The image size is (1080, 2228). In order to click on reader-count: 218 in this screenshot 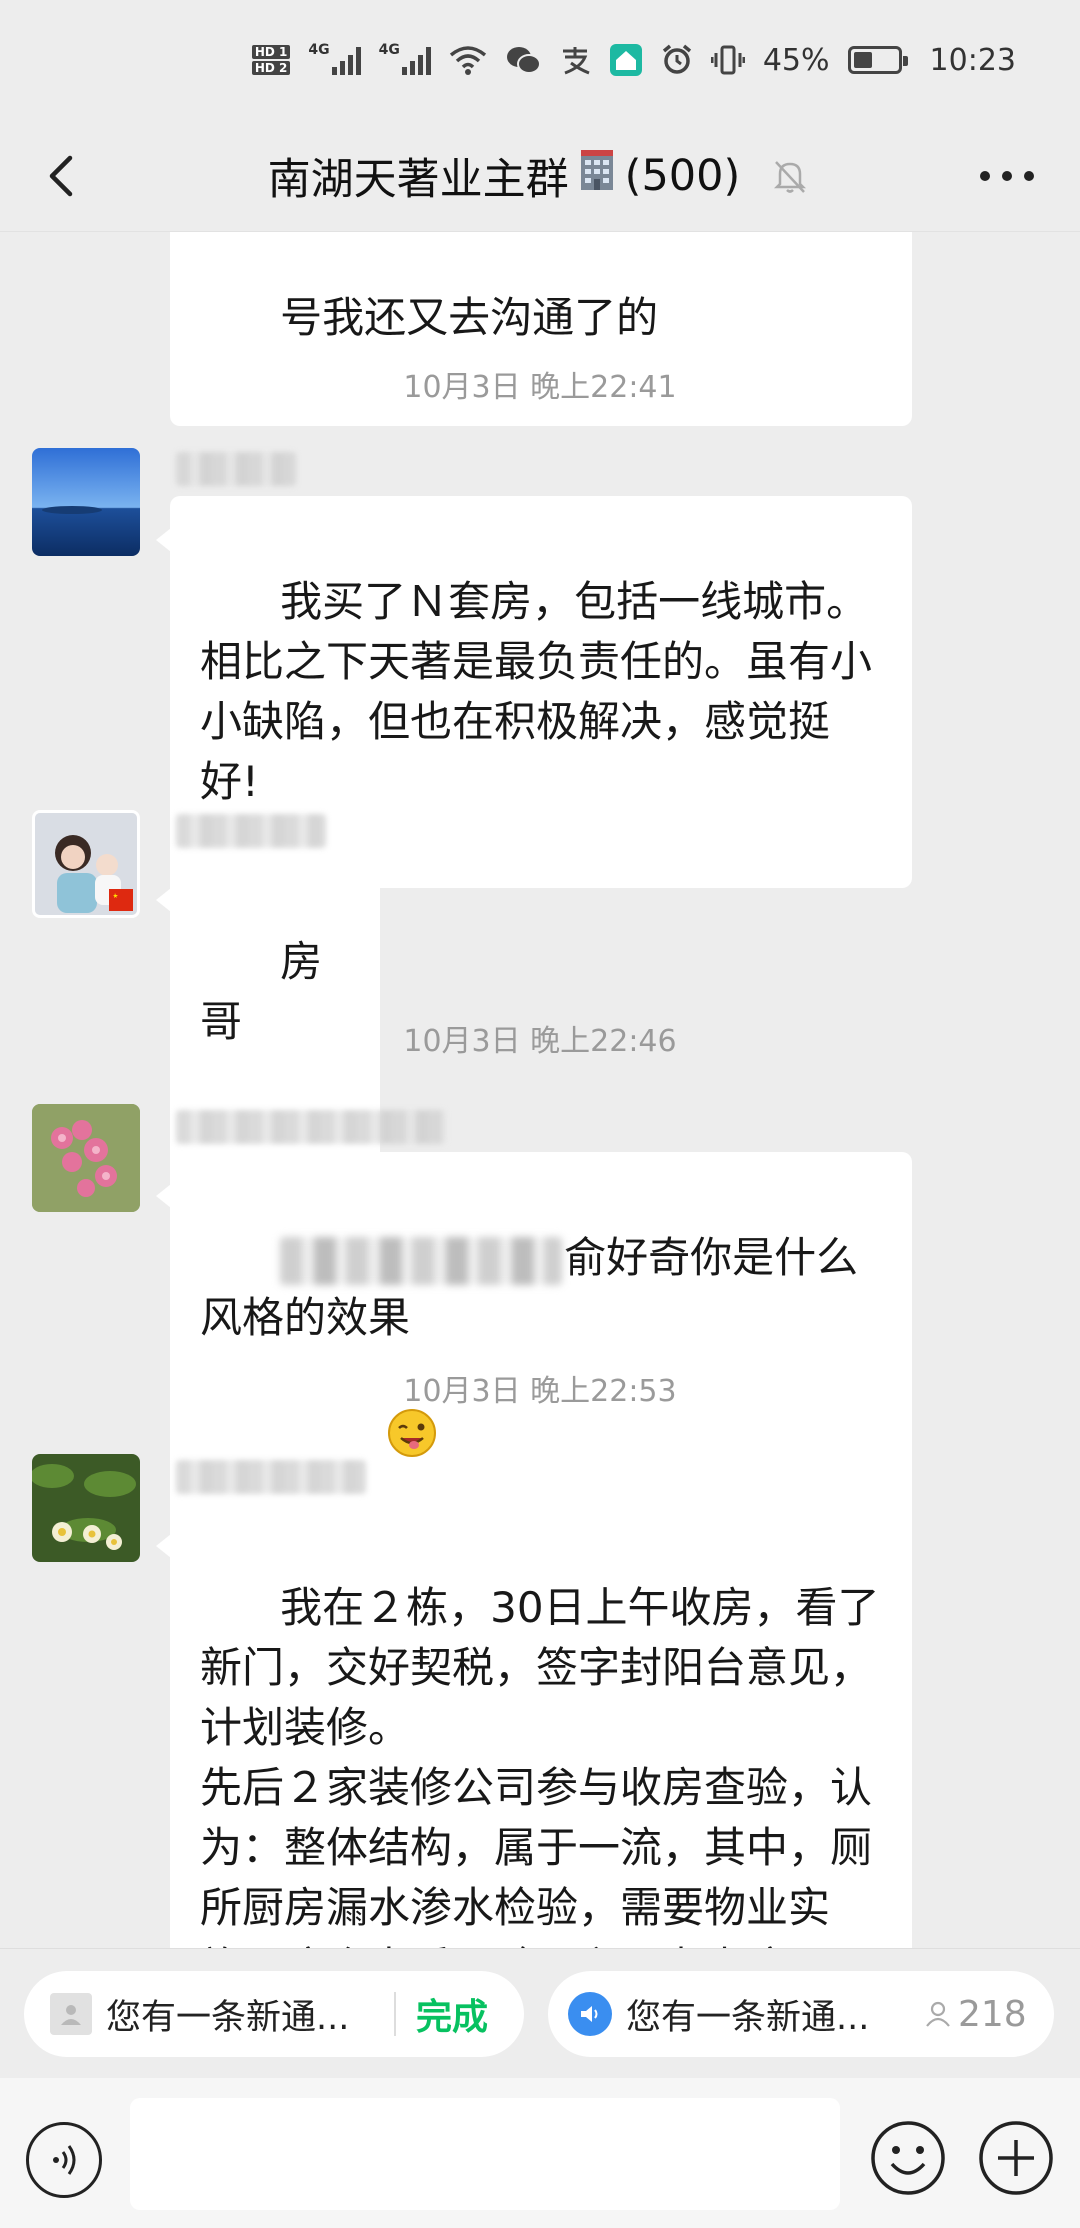, I will do `click(974, 2014)`.